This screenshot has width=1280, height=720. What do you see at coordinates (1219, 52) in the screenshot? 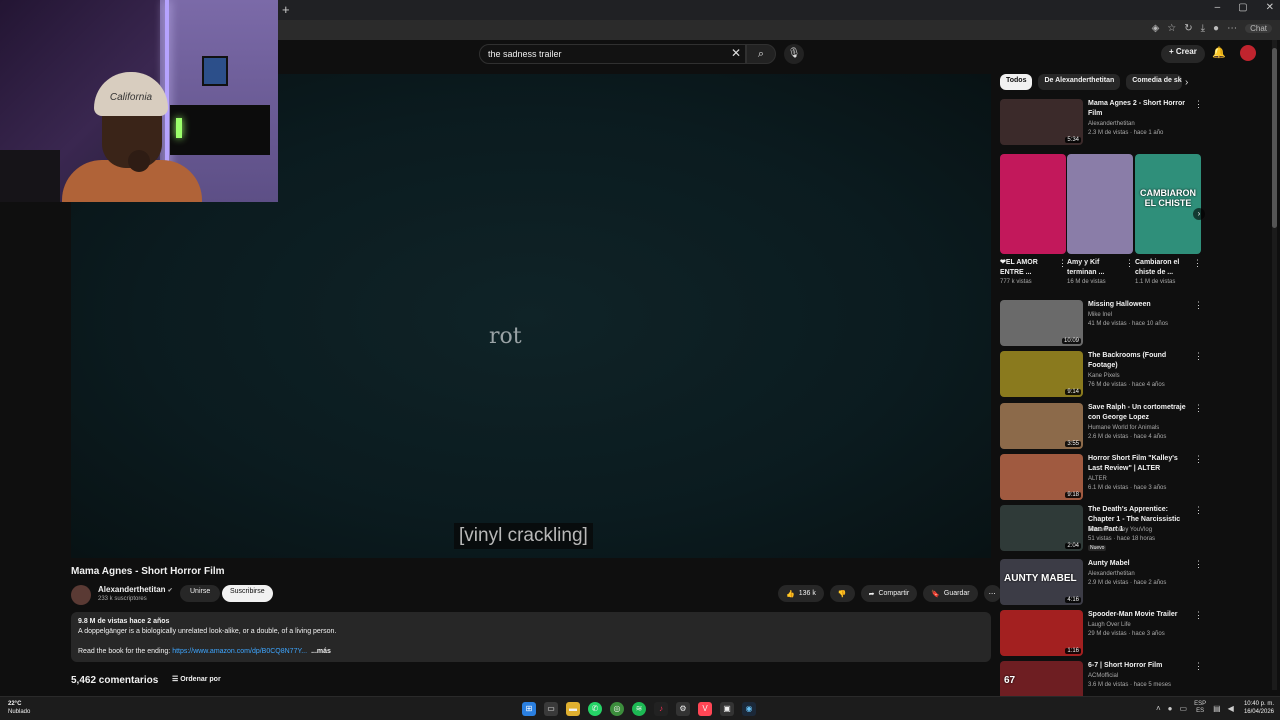
I see `notifications-bell-icon: 🔔` at bounding box center [1219, 52].